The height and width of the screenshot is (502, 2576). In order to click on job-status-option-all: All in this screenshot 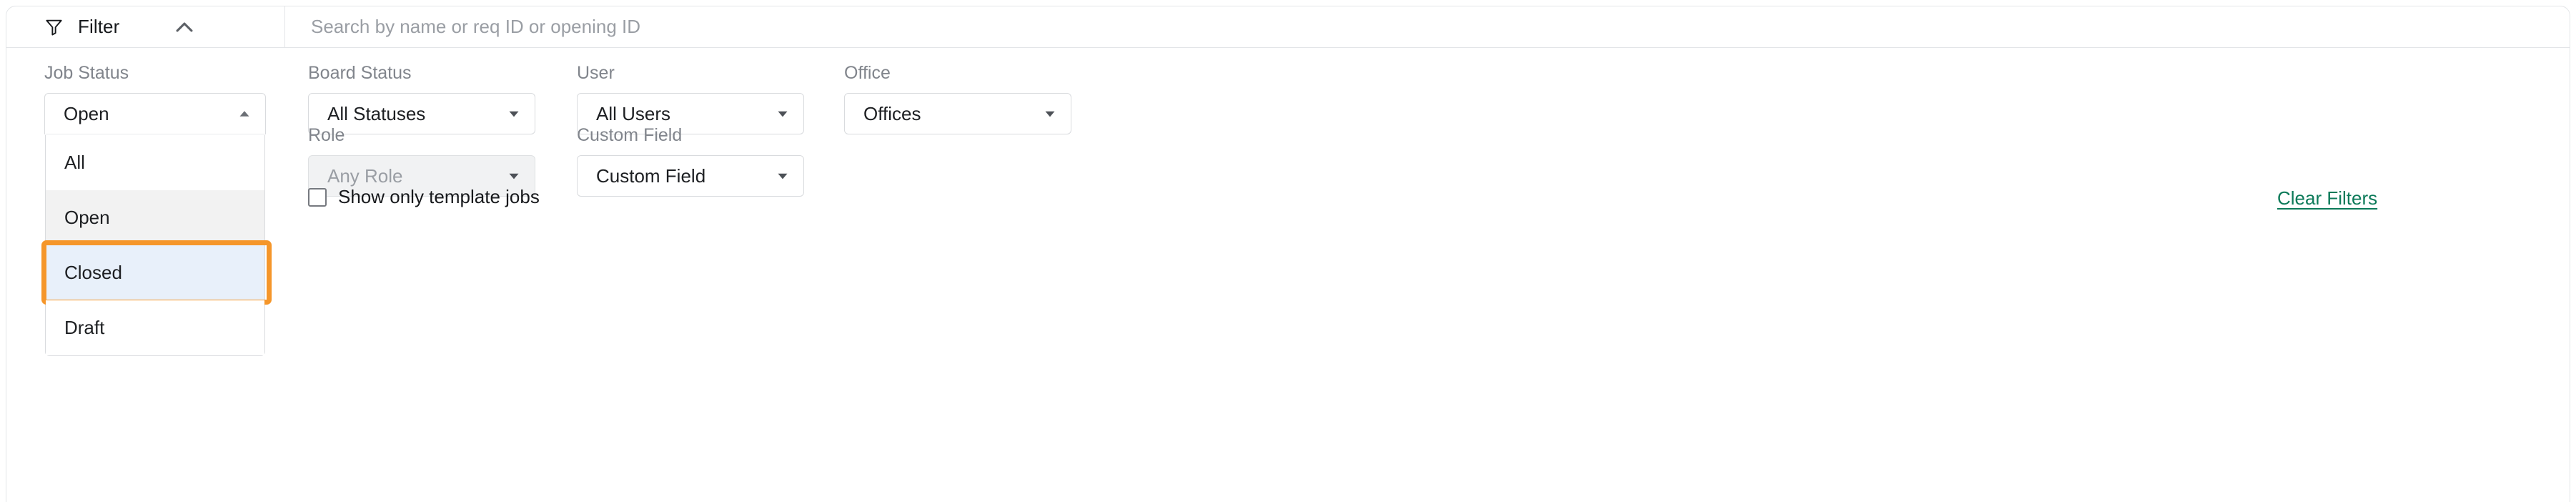, I will do `click(155, 163)`.